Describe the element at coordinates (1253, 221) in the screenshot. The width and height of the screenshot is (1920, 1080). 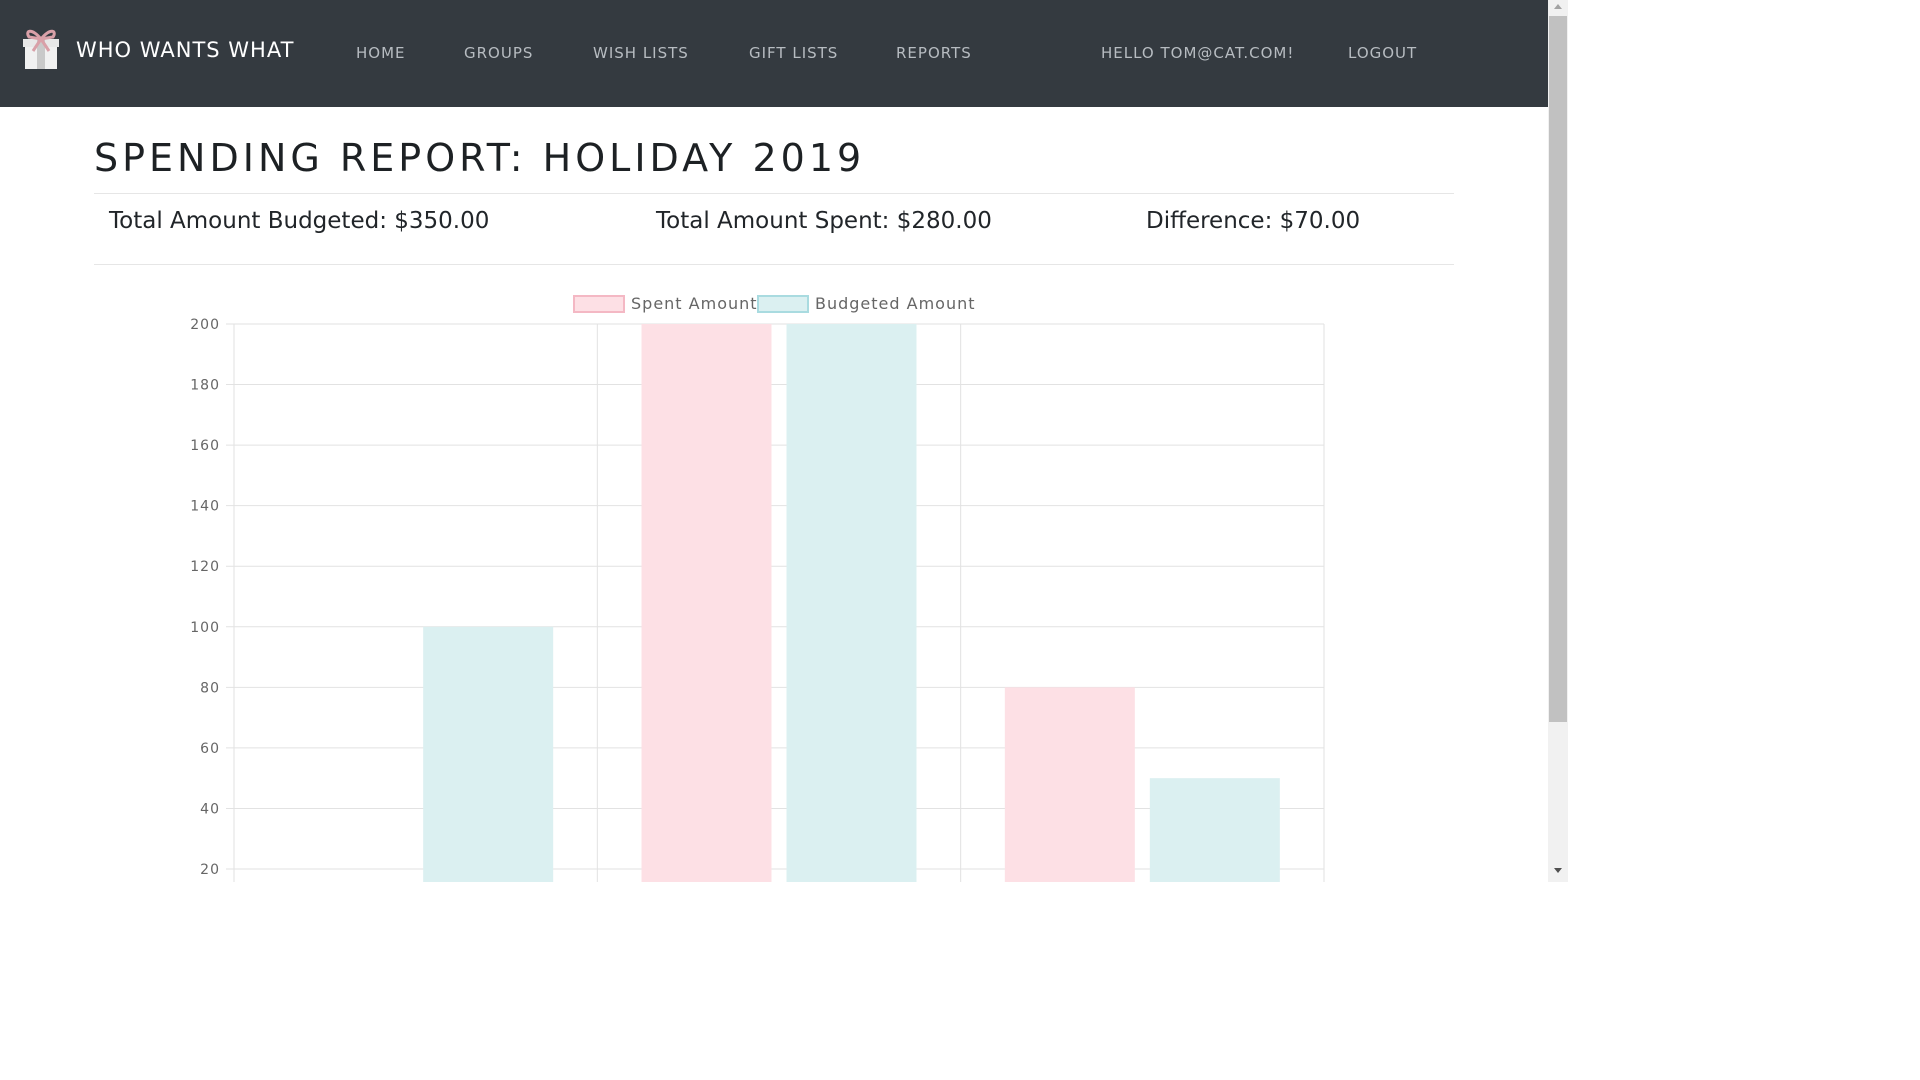
I see `difference: Difference: $70.00` at that location.